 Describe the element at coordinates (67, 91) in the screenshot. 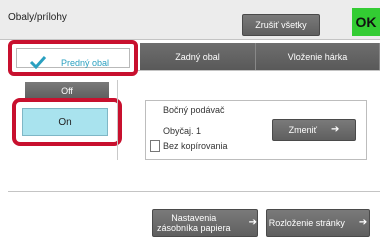

I see `off-label: Off` at that location.